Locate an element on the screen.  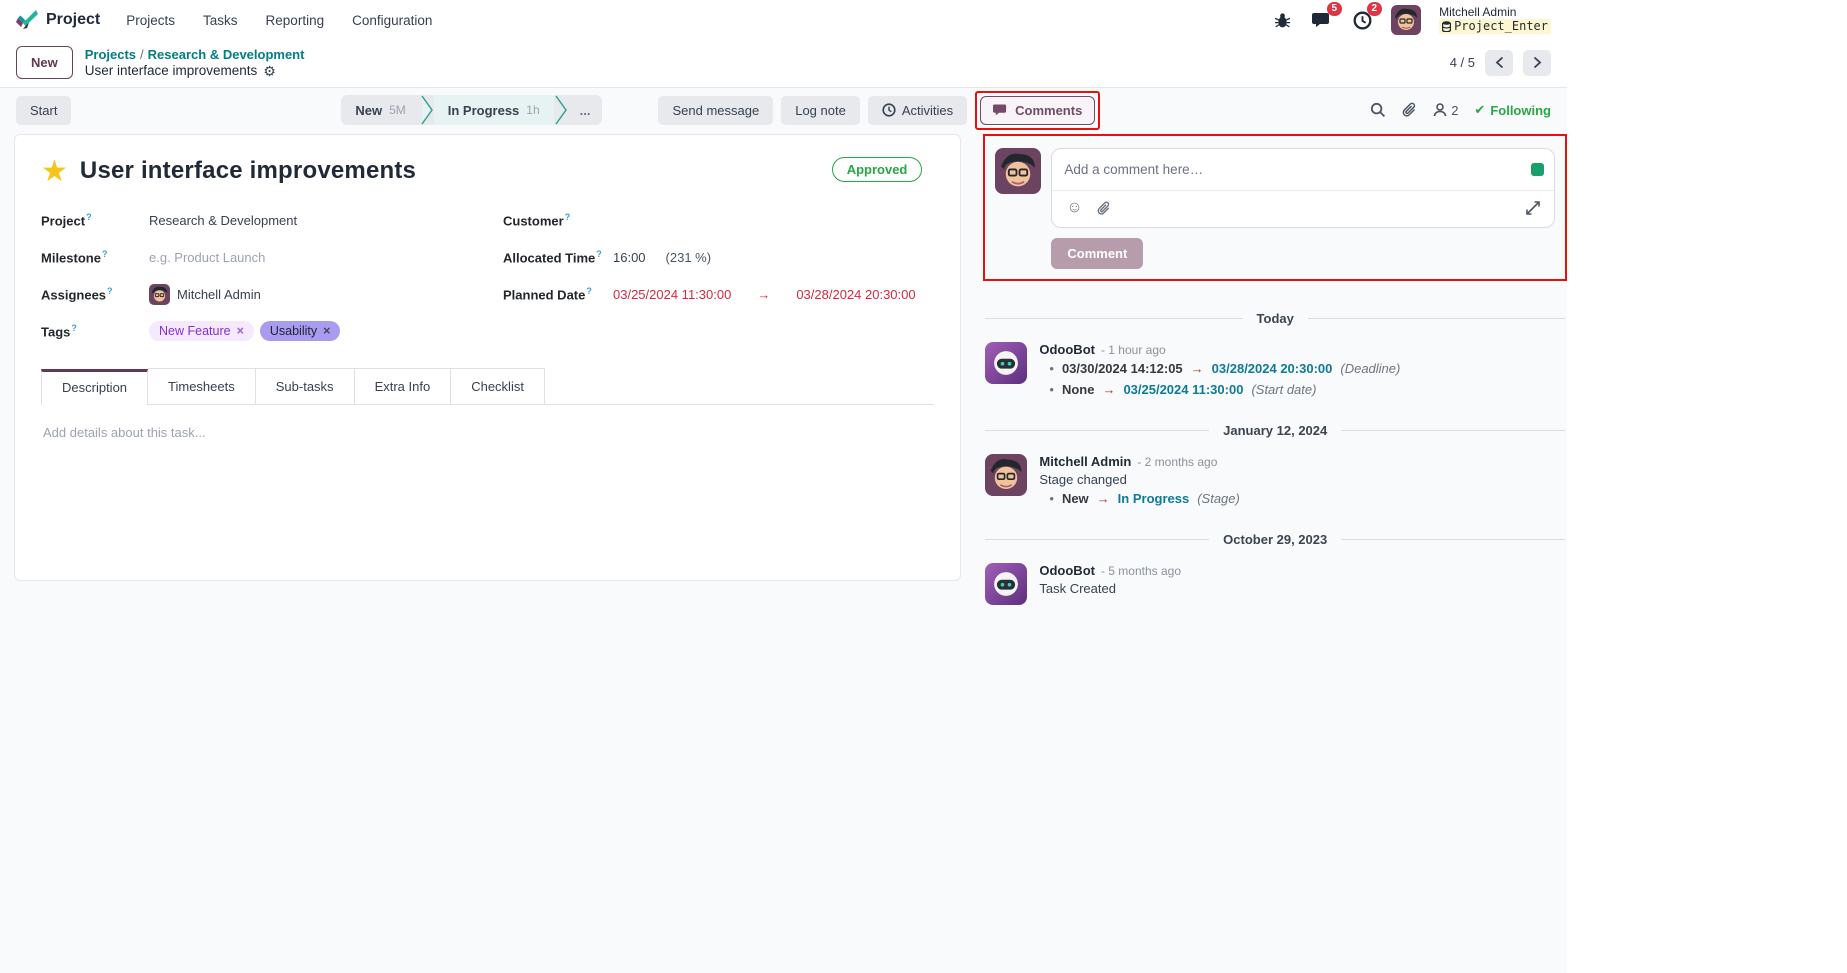
stage-new-duration: 5M is located at coordinates (397, 110).